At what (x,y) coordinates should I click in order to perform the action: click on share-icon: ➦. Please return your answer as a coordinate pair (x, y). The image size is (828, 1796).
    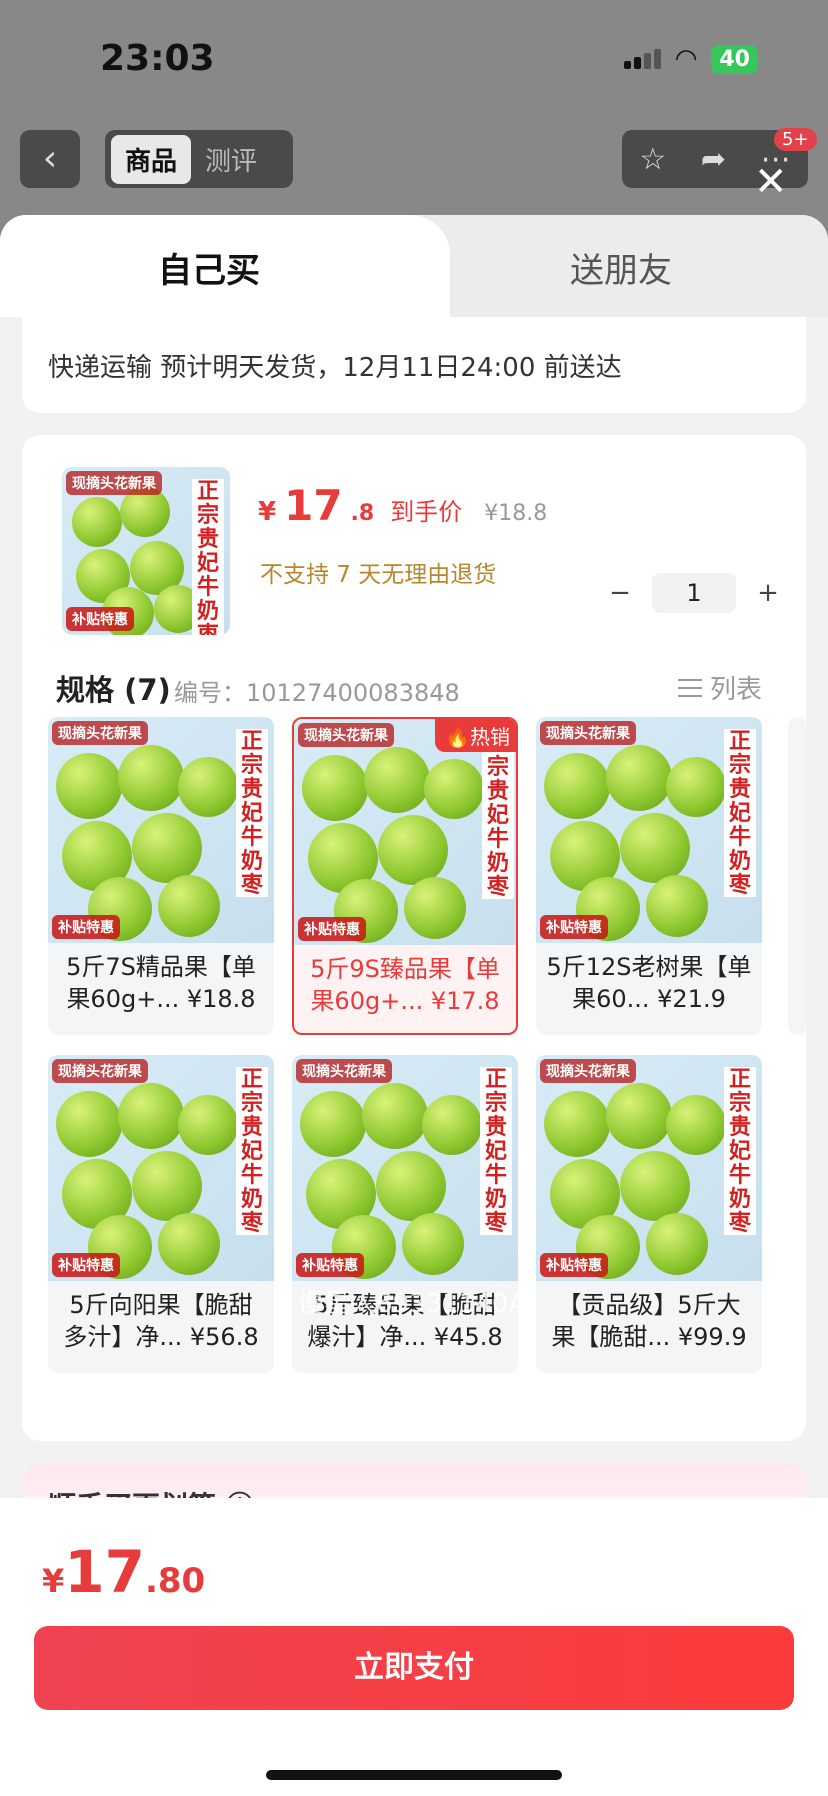
    Looking at the image, I should click on (713, 159).